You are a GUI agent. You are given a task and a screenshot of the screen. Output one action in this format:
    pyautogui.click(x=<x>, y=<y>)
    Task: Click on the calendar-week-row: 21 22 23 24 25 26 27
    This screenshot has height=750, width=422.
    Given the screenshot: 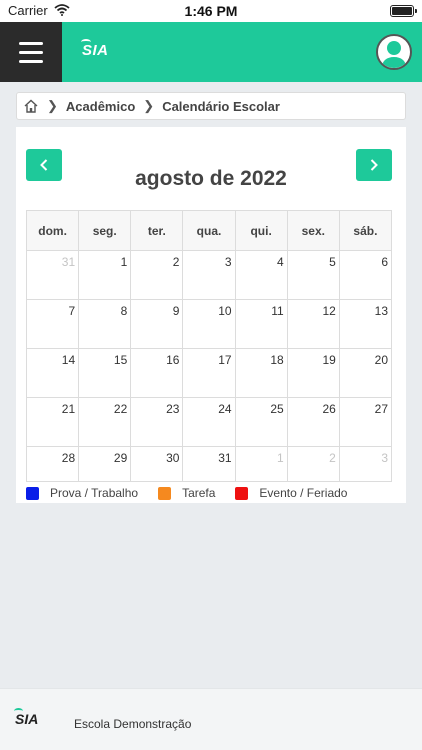 What is the action you would take?
    pyautogui.click(x=209, y=422)
    